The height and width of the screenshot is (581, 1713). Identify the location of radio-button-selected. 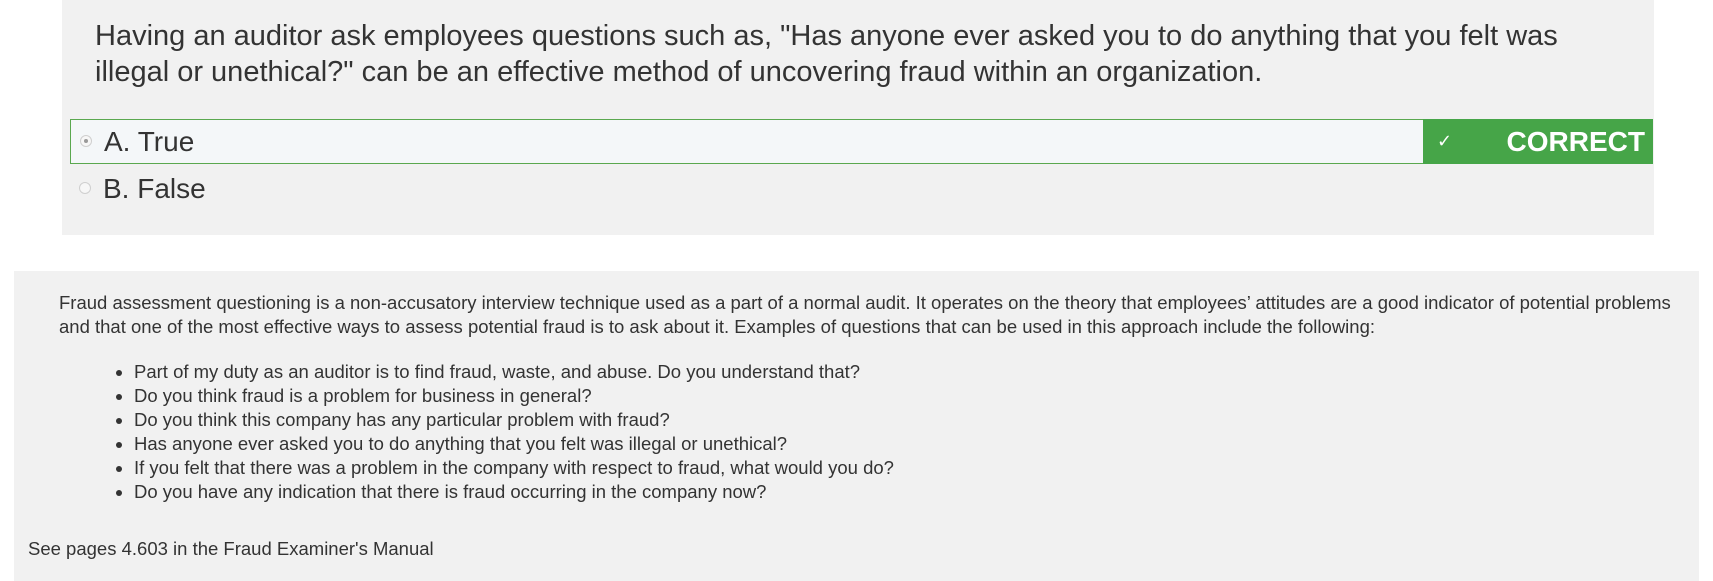
(86, 141).